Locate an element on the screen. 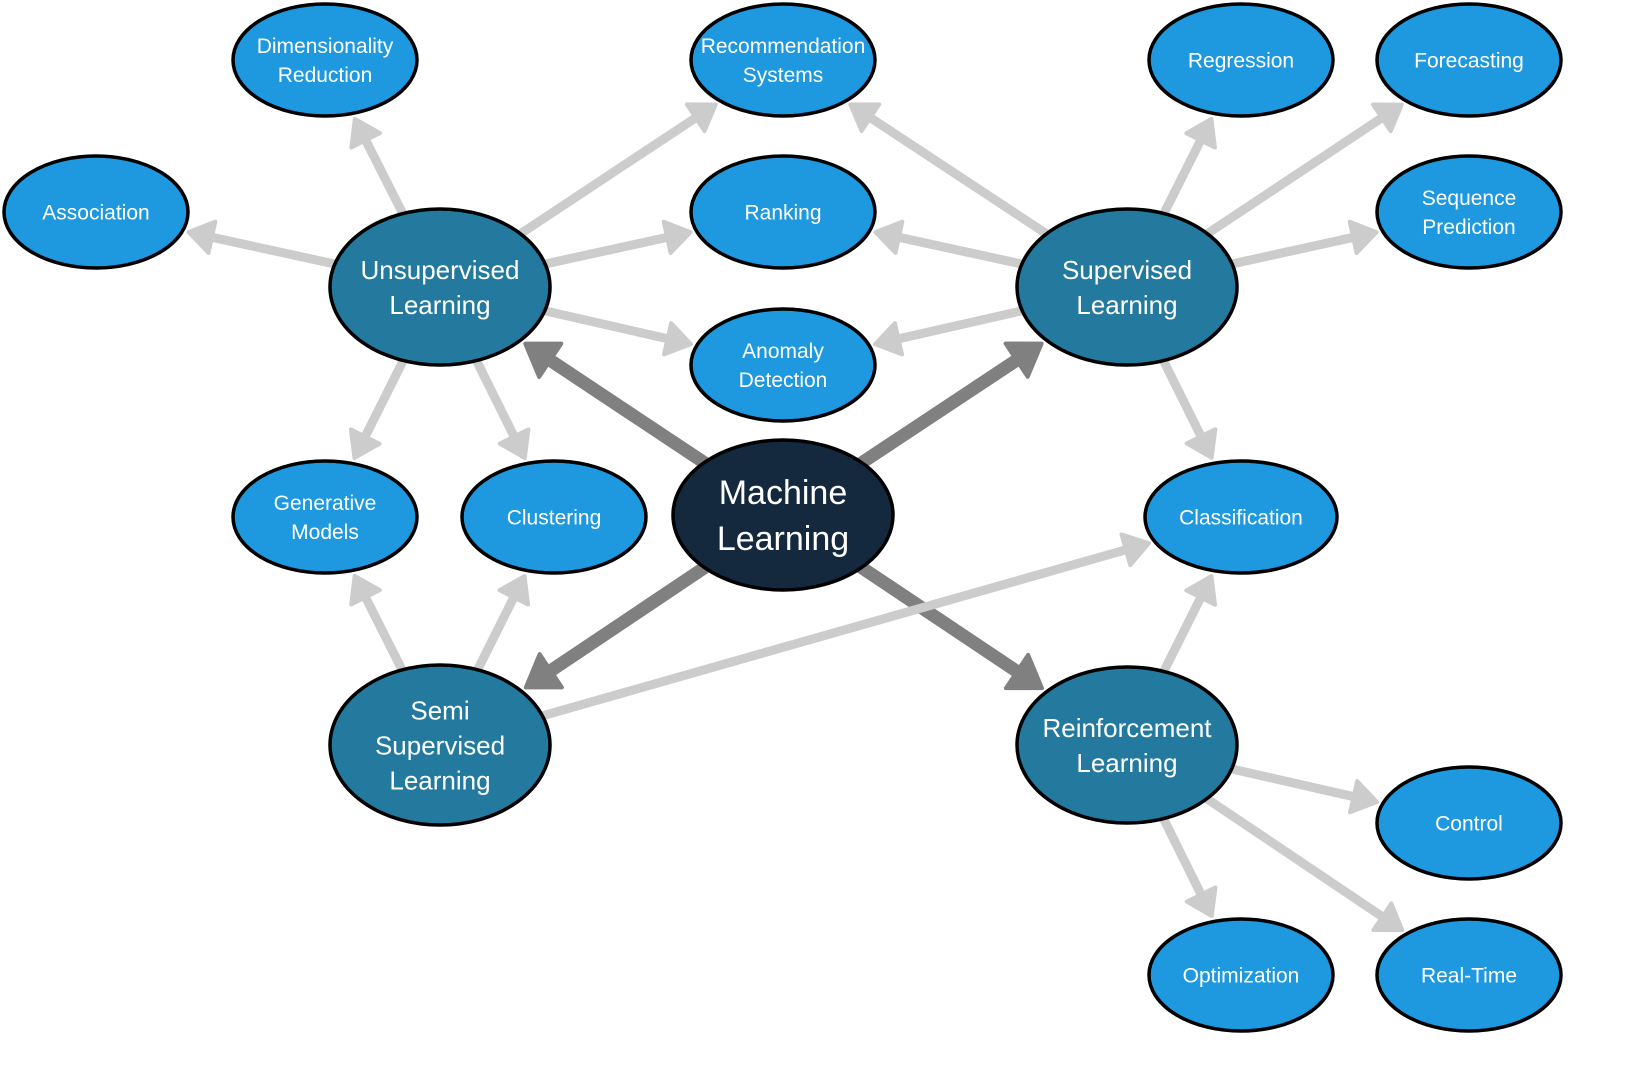 This screenshot has height=1084, width=1644. node-clustering: Clustering is located at coordinates (554, 517).